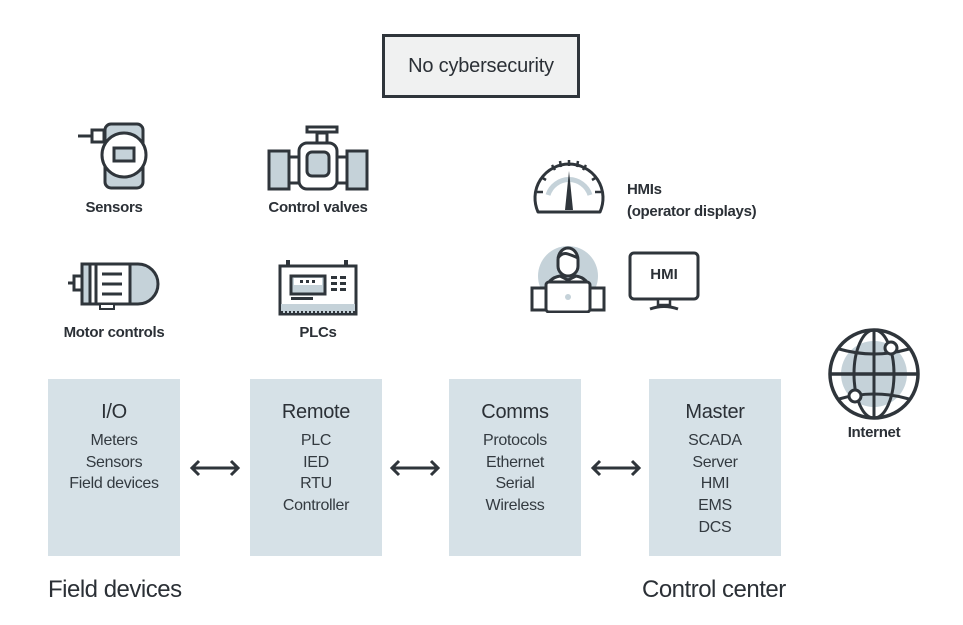 The image size is (963, 625). Describe the element at coordinates (316, 506) in the screenshot. I see `block-item: Controller` at that location.